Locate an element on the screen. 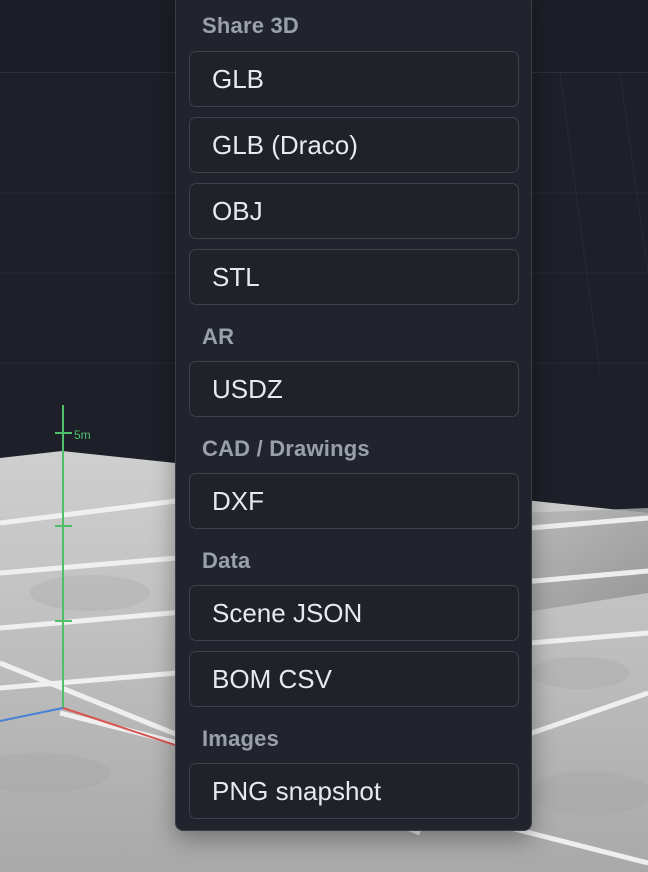 The height and width of the screenshot is (872, 648). menu-item-glb-draco: GLB (Draco) is located at coordinates (354, 145).